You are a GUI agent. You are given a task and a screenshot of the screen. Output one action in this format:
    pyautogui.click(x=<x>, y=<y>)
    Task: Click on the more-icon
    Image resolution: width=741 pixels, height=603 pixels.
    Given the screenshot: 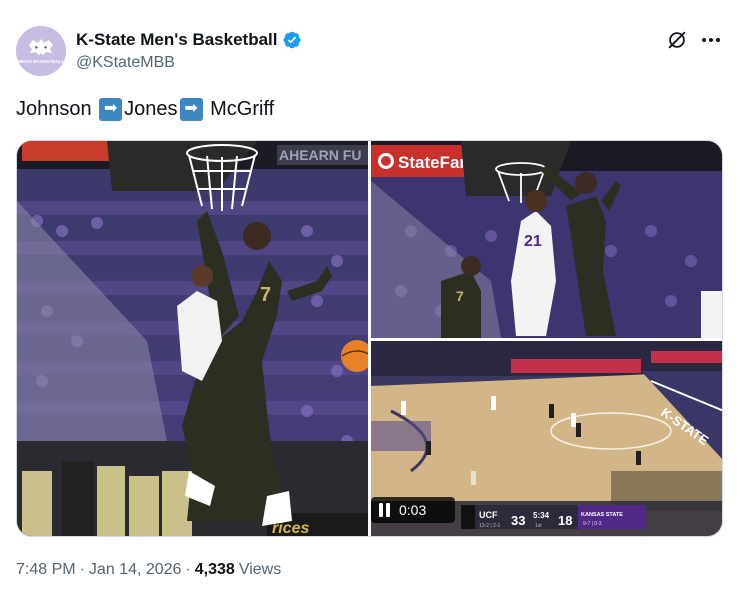 What is the action you would take?
    pyautogui.click(x=711, y=40)
    